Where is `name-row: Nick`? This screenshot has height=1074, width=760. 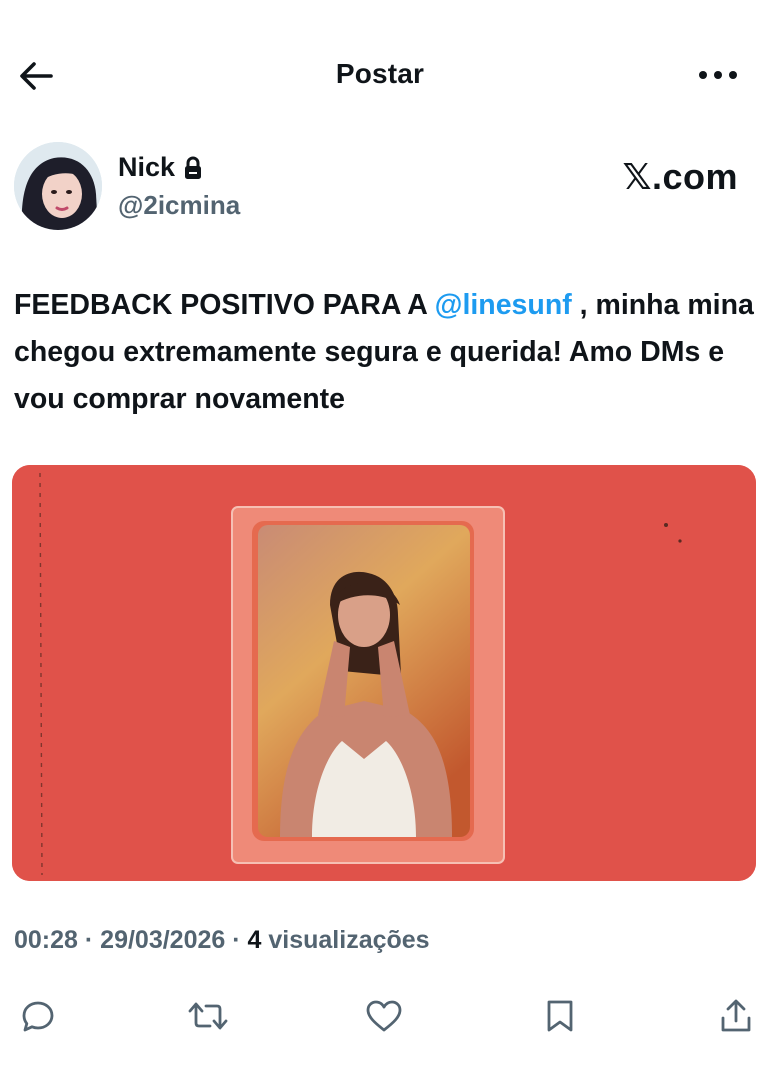 name-row: Nick is located at coordinates (160, 167).